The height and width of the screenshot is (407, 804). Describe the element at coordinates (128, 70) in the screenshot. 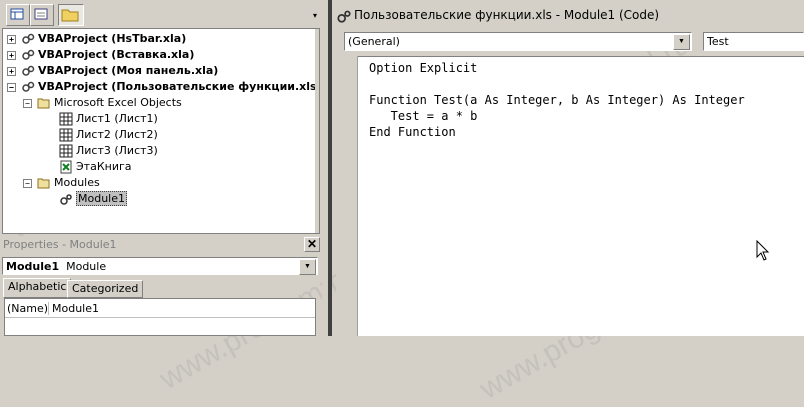

I see `project-label: VBAProject (Моя панель.xla)` at that location.